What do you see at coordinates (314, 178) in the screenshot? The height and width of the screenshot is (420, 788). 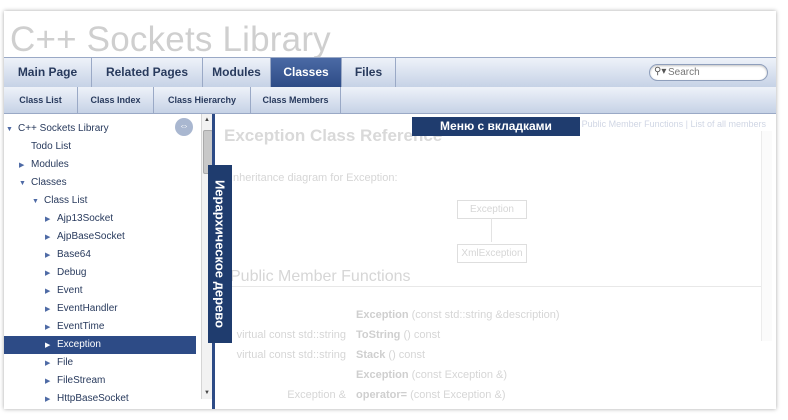 I see `inheritance-label: Inheritance diagram for Exception:` at bounding box center [314, 178].